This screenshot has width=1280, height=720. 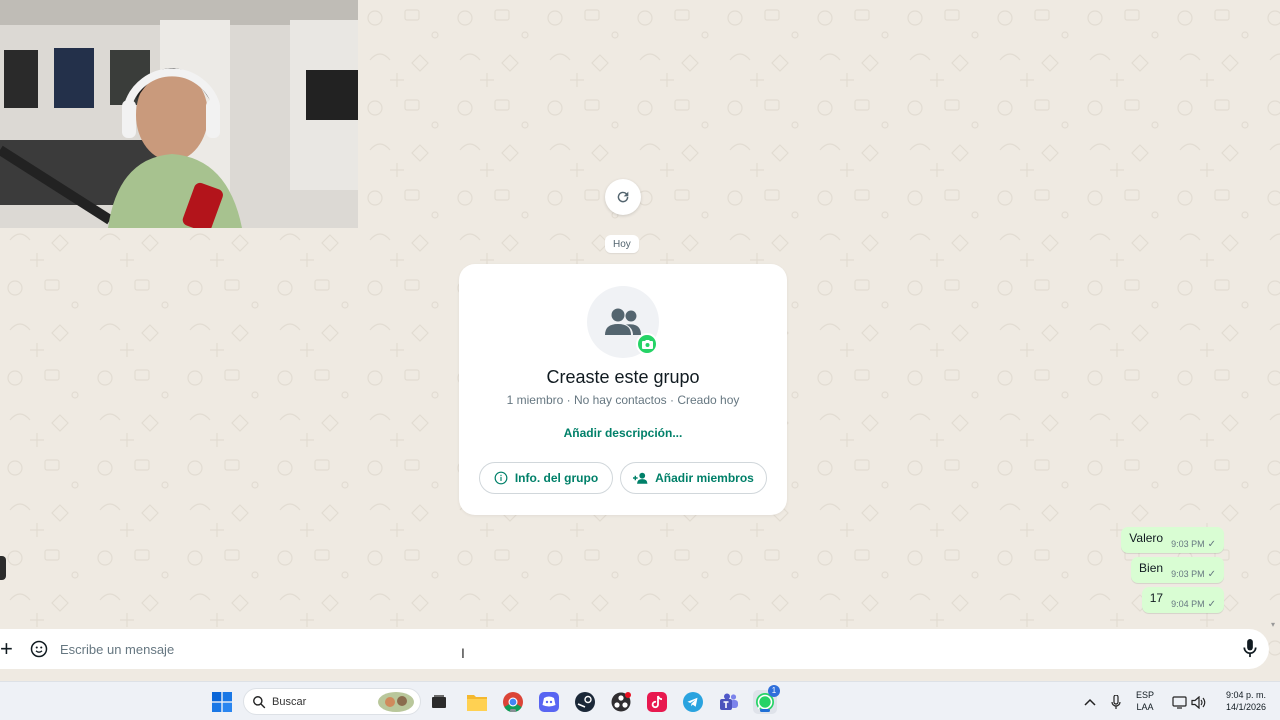 I want to click on obs-icon, so click(x=621, y=702).